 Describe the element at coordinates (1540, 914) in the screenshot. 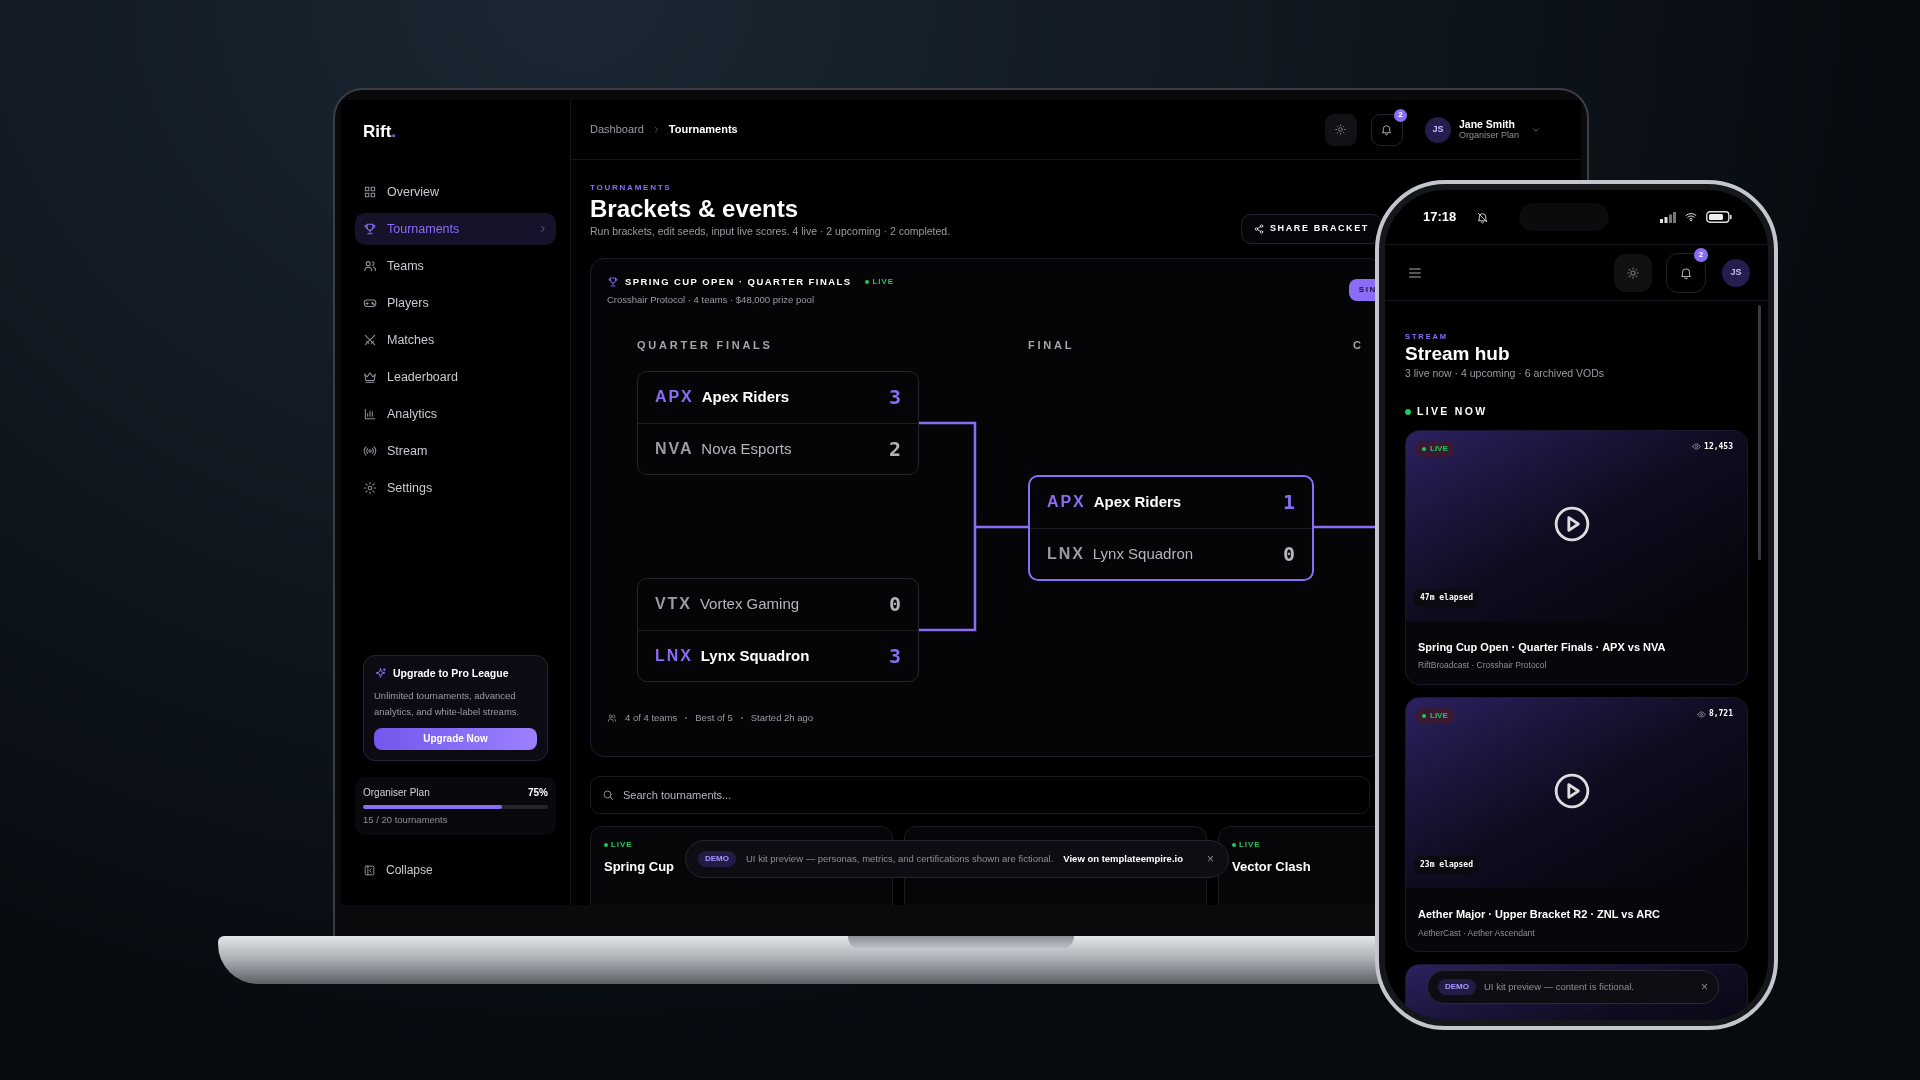

I see `stream-title: Aether Major · Upper Bracket R2 · ZNL vs ARC` at that location.